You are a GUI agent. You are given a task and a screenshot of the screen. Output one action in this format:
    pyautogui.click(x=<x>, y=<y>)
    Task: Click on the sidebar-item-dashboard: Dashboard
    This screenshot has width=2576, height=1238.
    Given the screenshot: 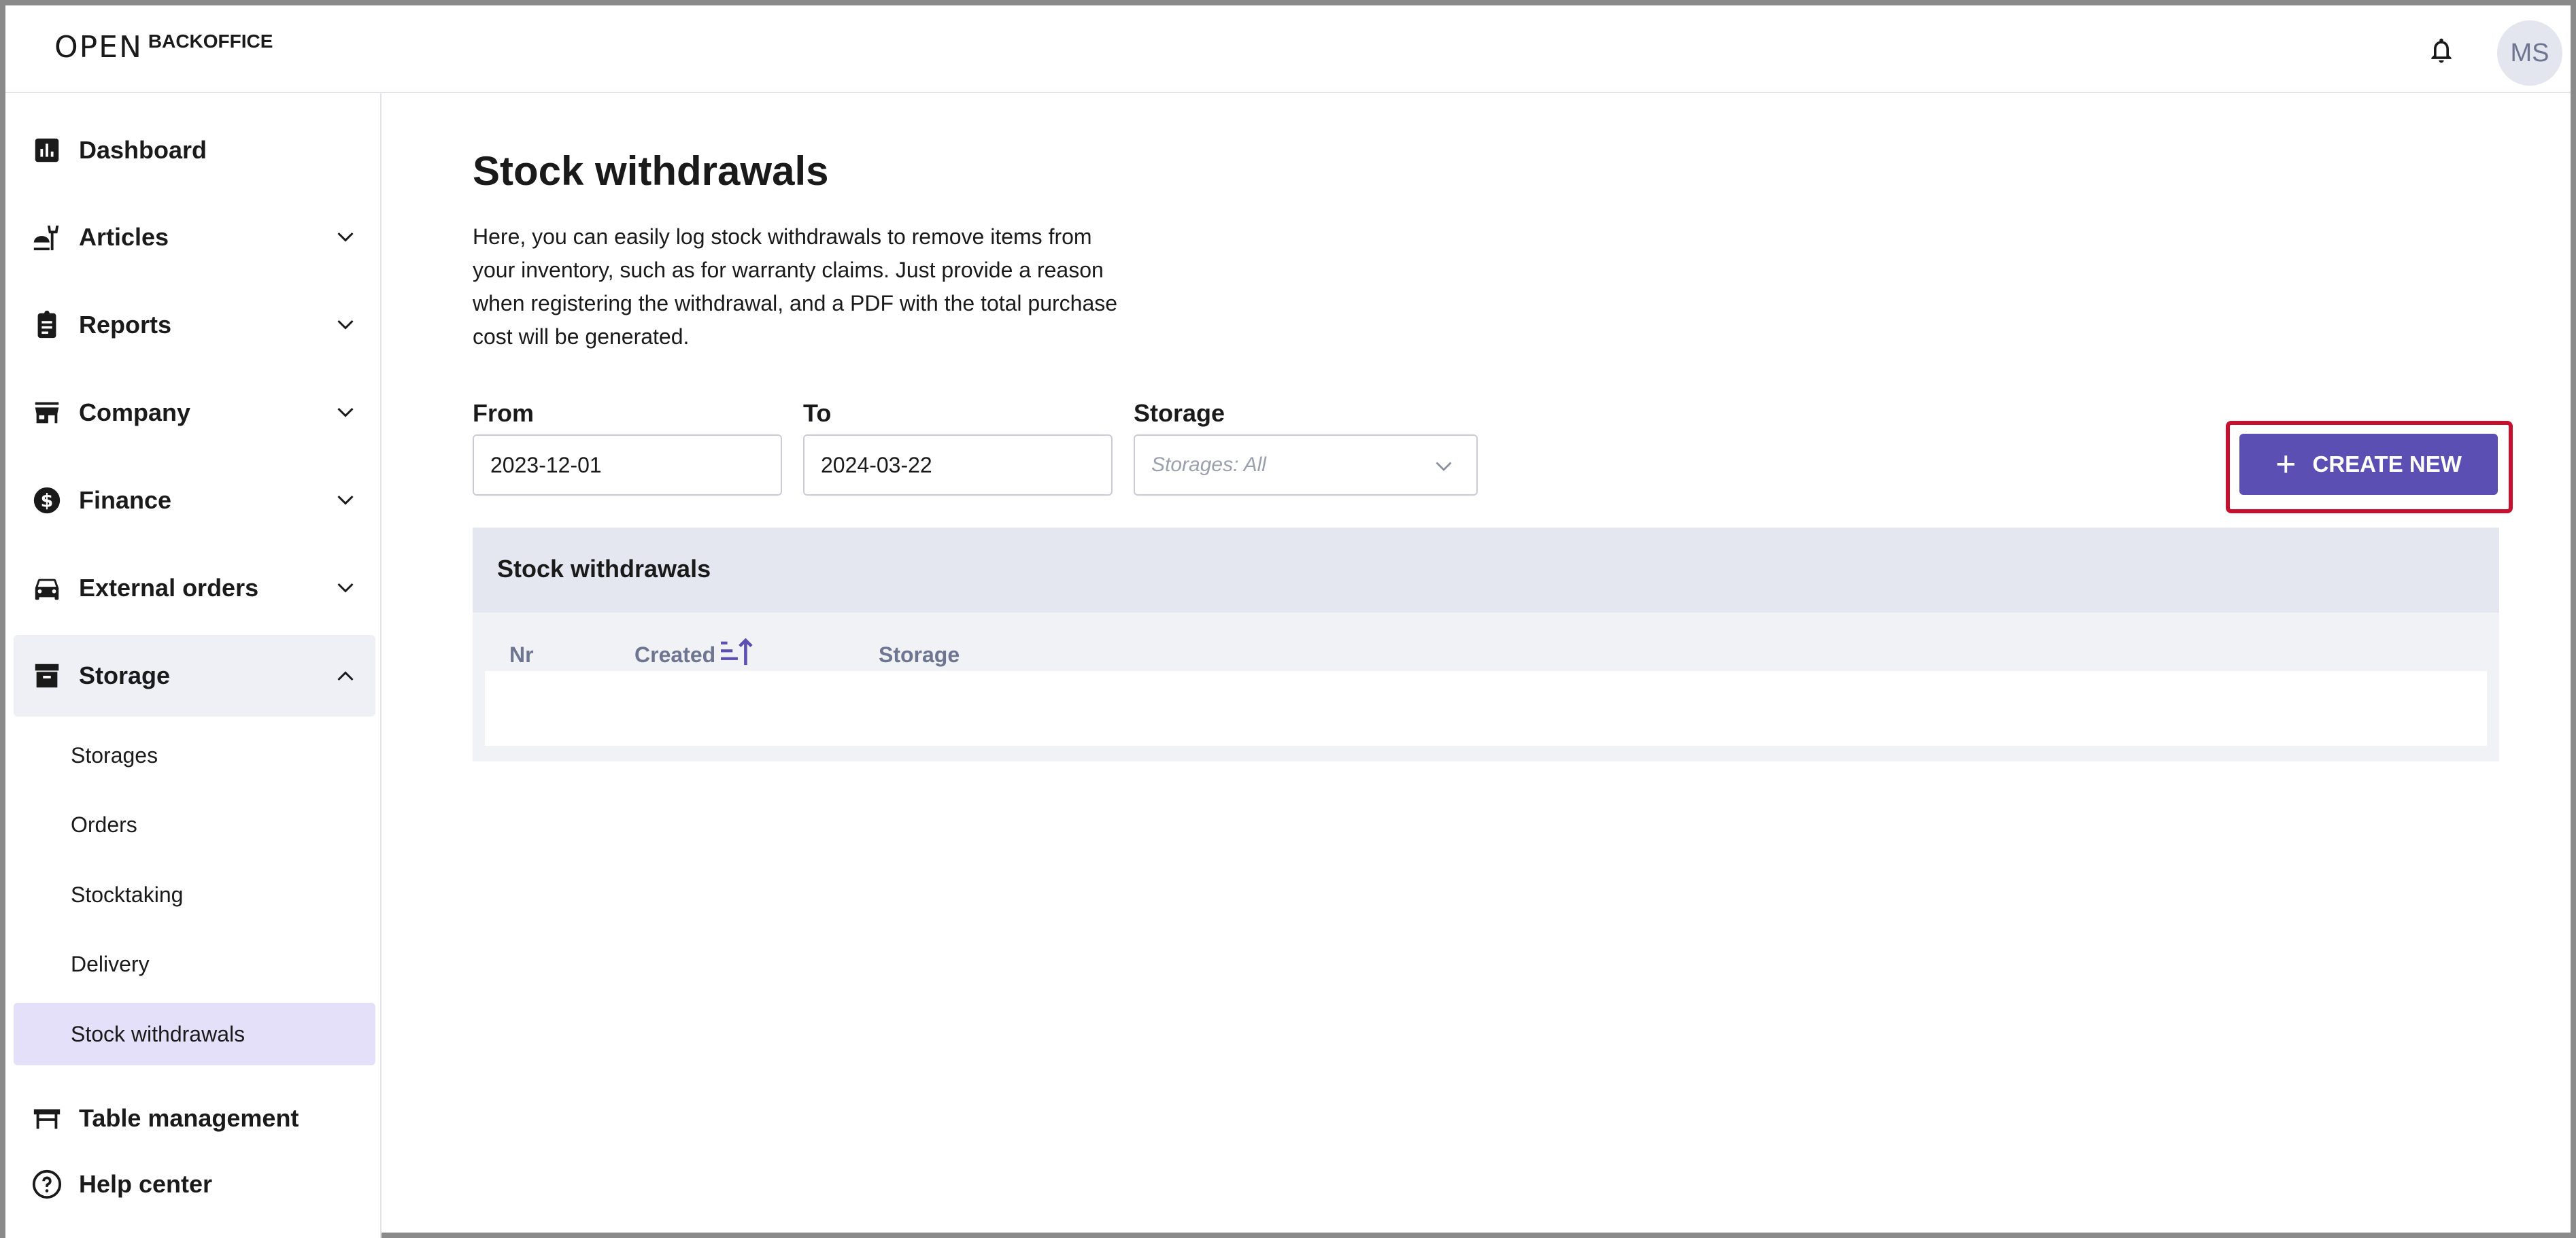 What is the action you would take?
    pyautogui.click(x=194, y=150)
    